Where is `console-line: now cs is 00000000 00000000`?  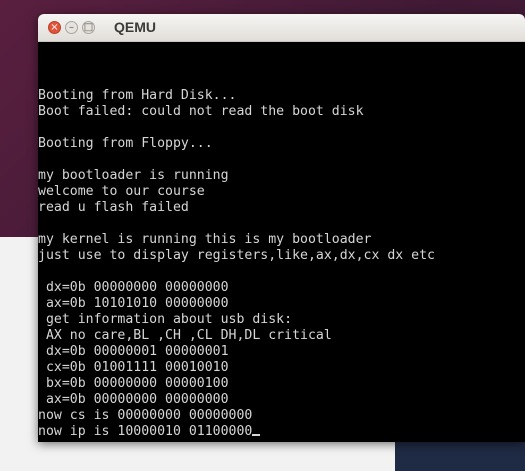
console-line: now cs is 00000000 00000000 is located at coordinates (145, 415).